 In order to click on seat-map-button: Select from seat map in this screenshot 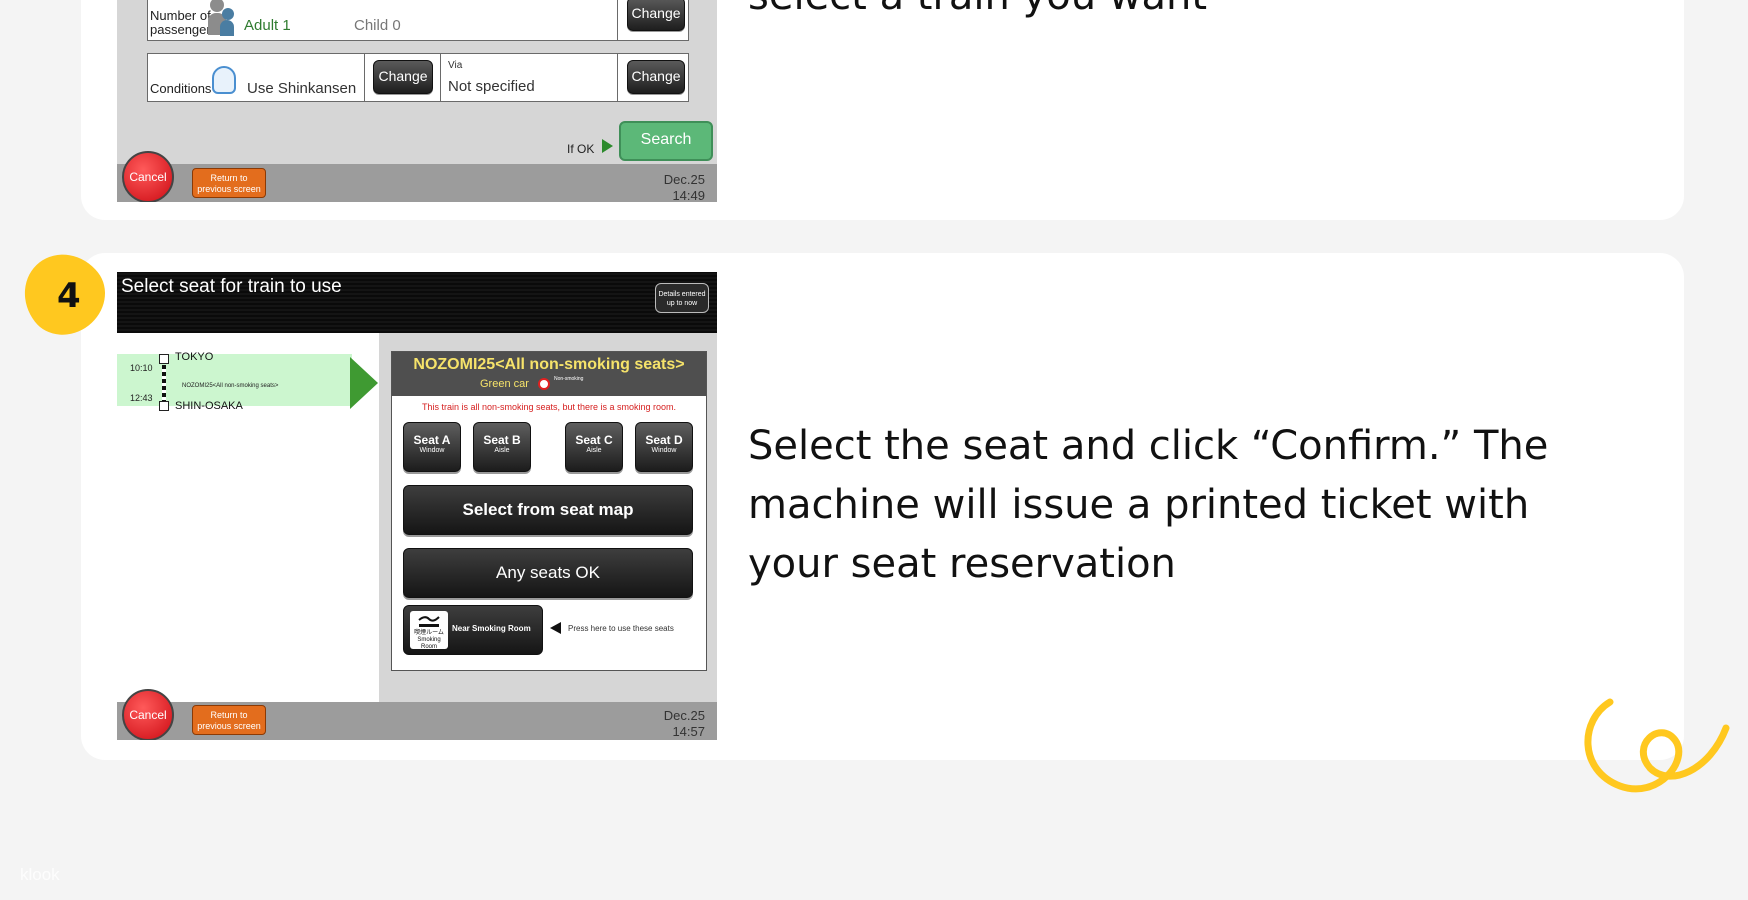, I will do `click(548, 510)`.